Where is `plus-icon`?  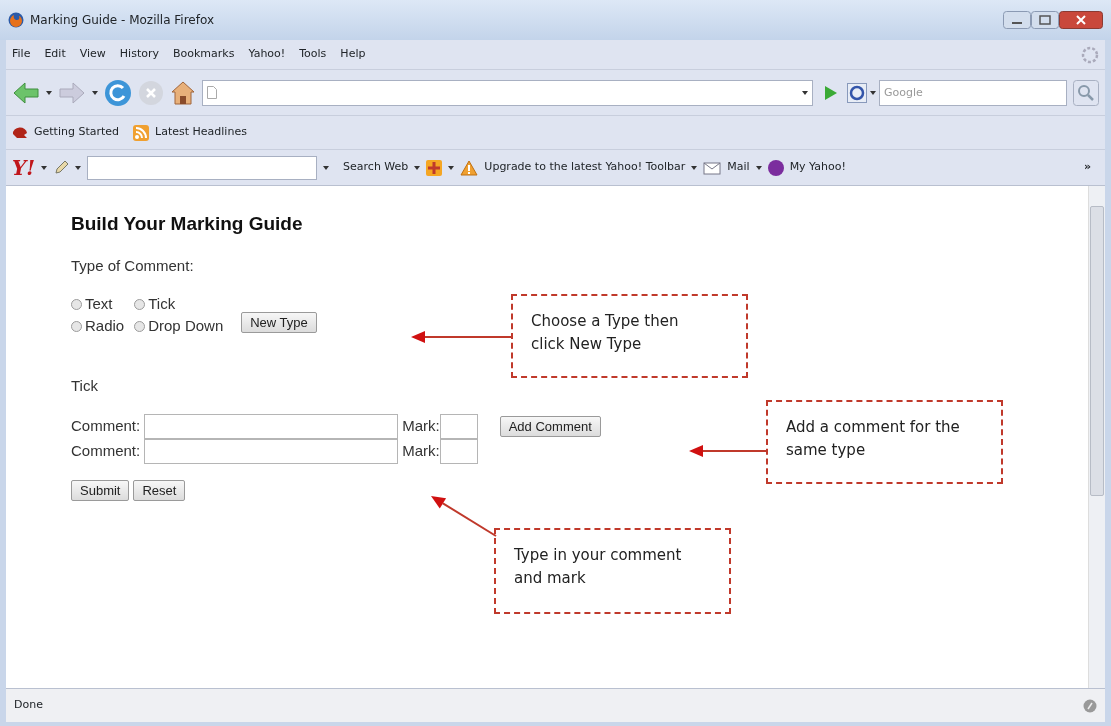 plus-icon is located at coordinates (434, 167).